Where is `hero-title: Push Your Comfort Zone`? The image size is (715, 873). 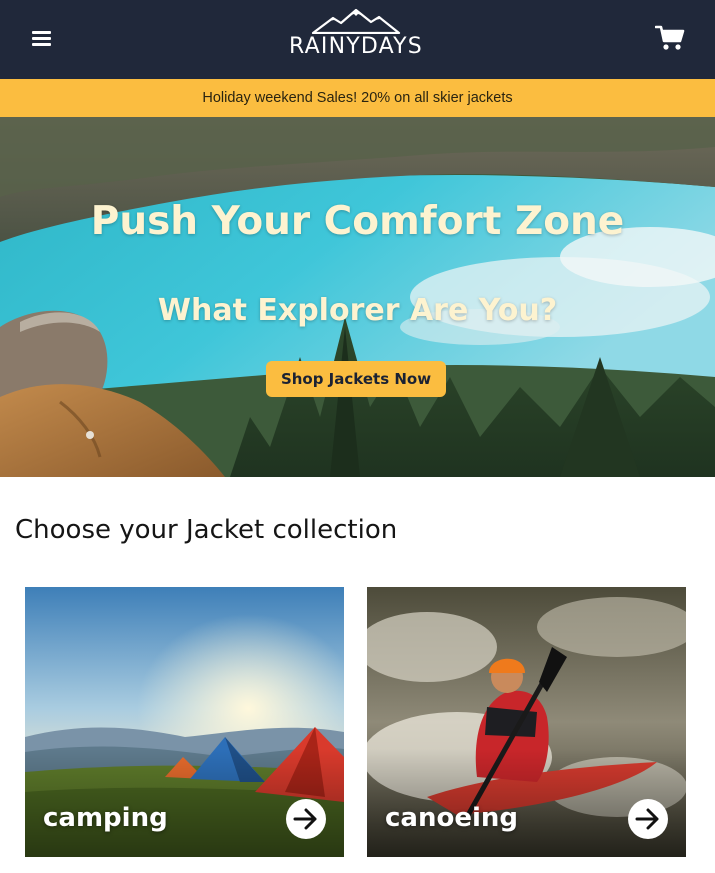
hero-title: Push Your Comfort Zone is located at coordinates (357, 221).